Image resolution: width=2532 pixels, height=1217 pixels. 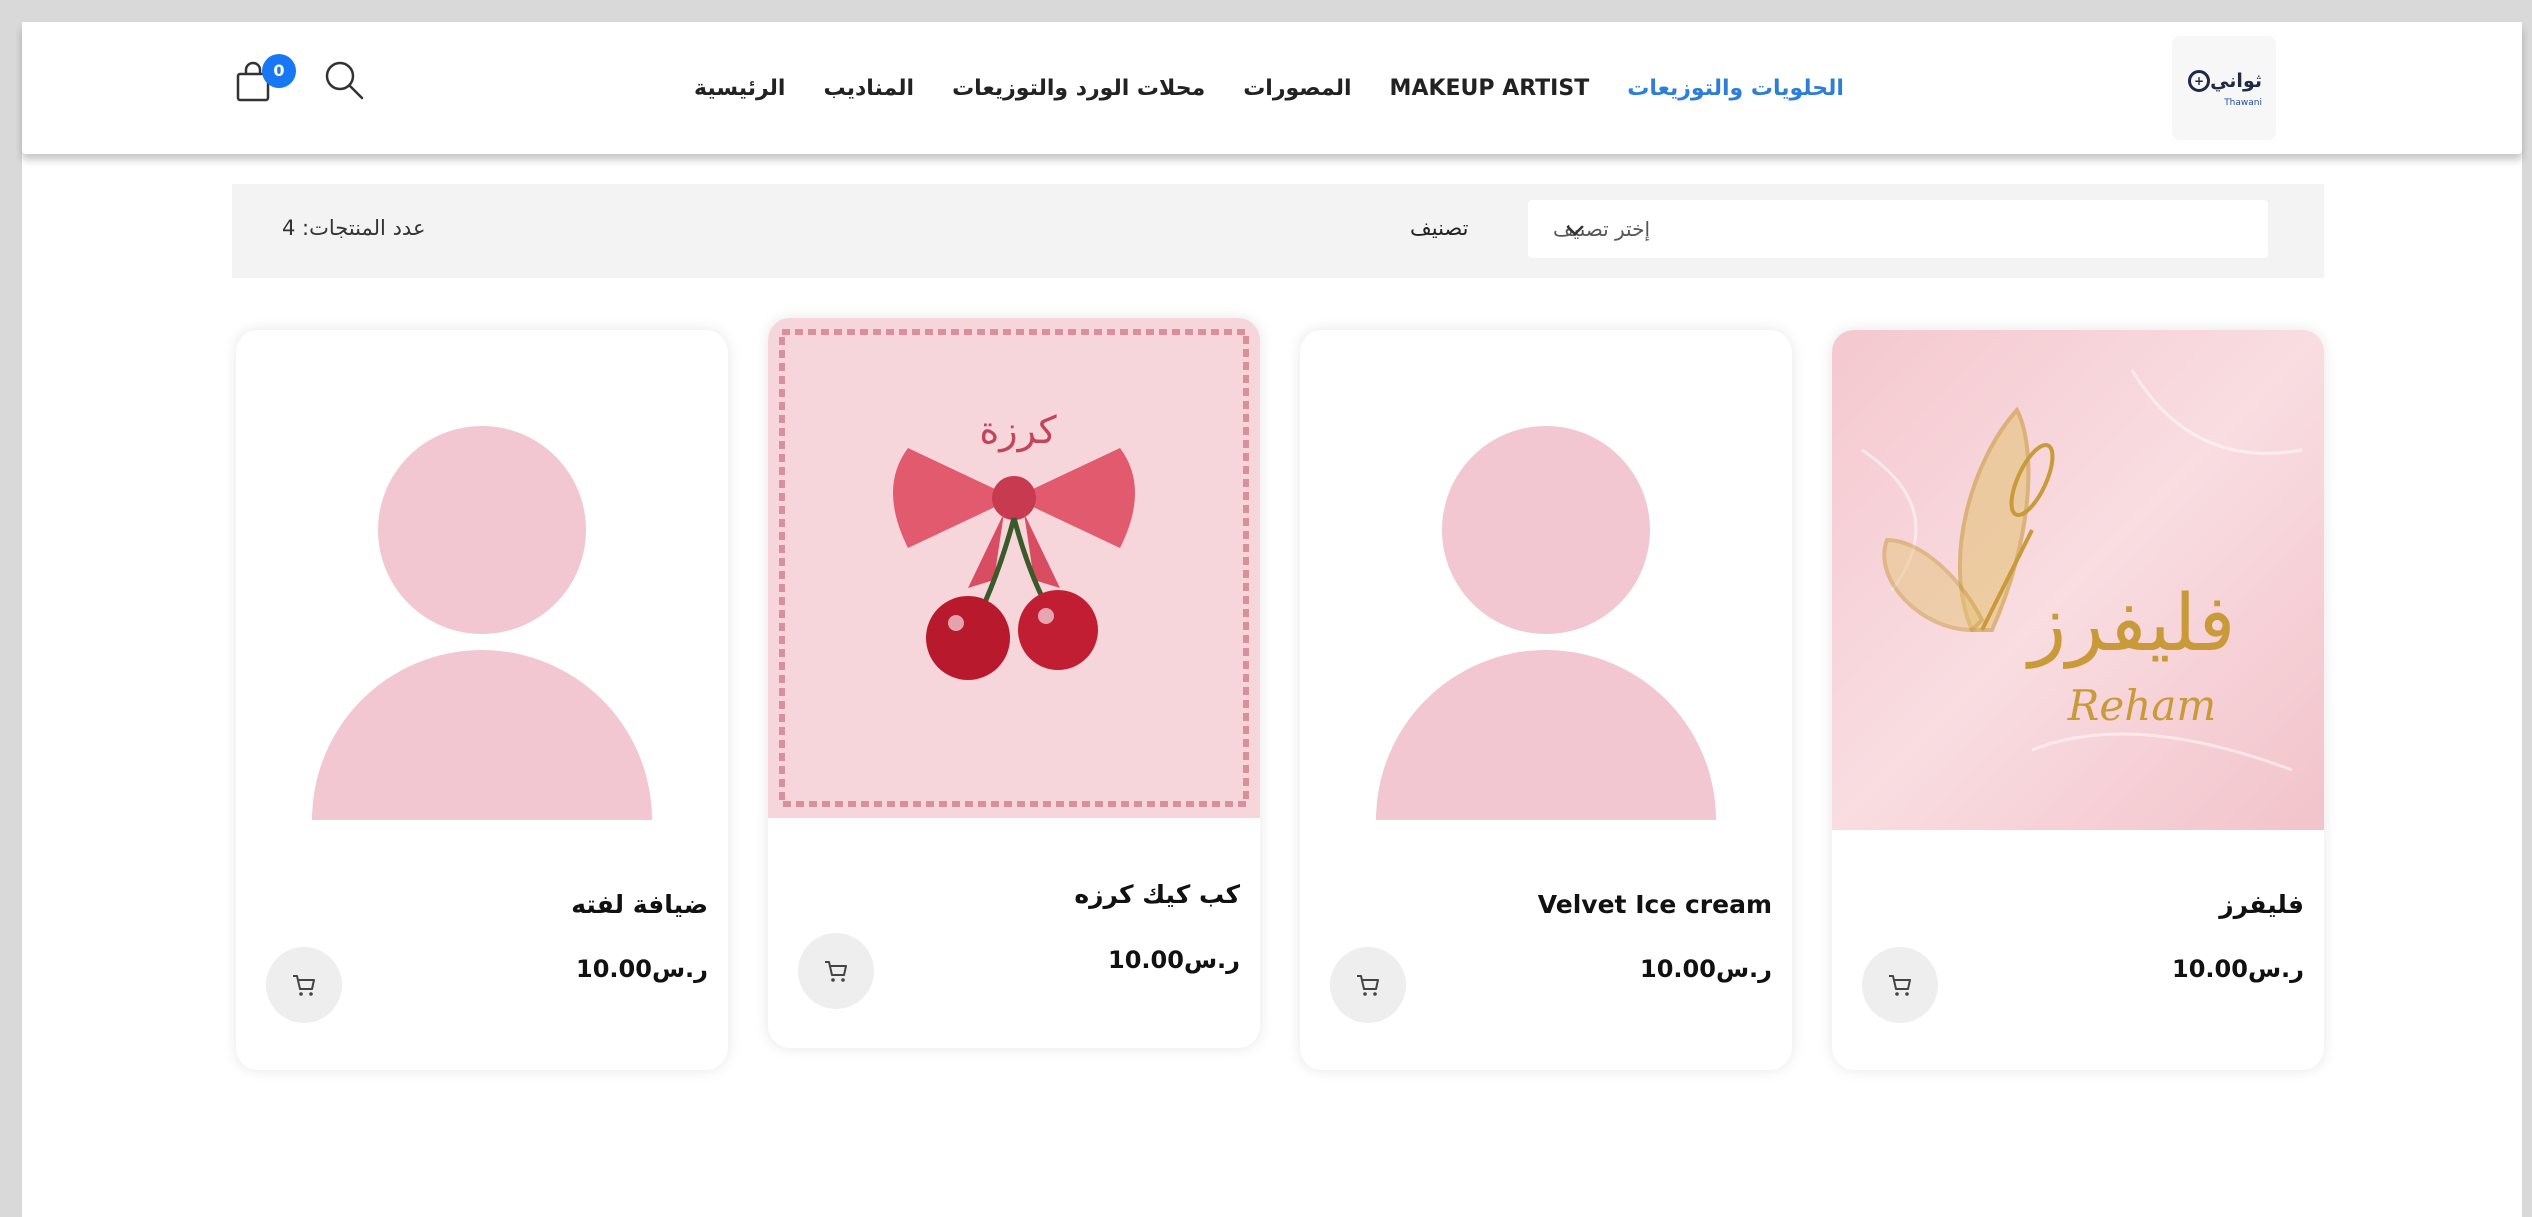 What do you see at coordinates (739, 88) in the screenshot?
I see `nav-item-home: الرئيسية` at bounding box center [739, 88].